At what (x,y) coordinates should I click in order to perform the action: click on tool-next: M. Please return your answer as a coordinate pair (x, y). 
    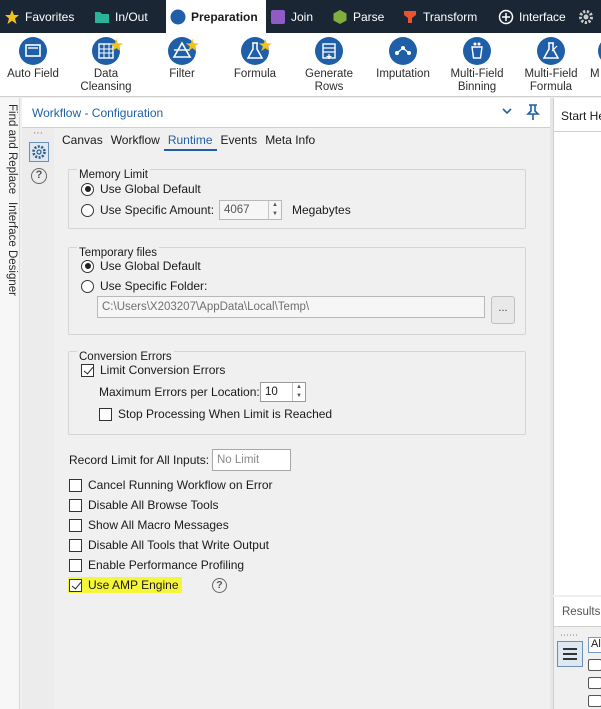
    Looking at the image, I should click on (595, 65).